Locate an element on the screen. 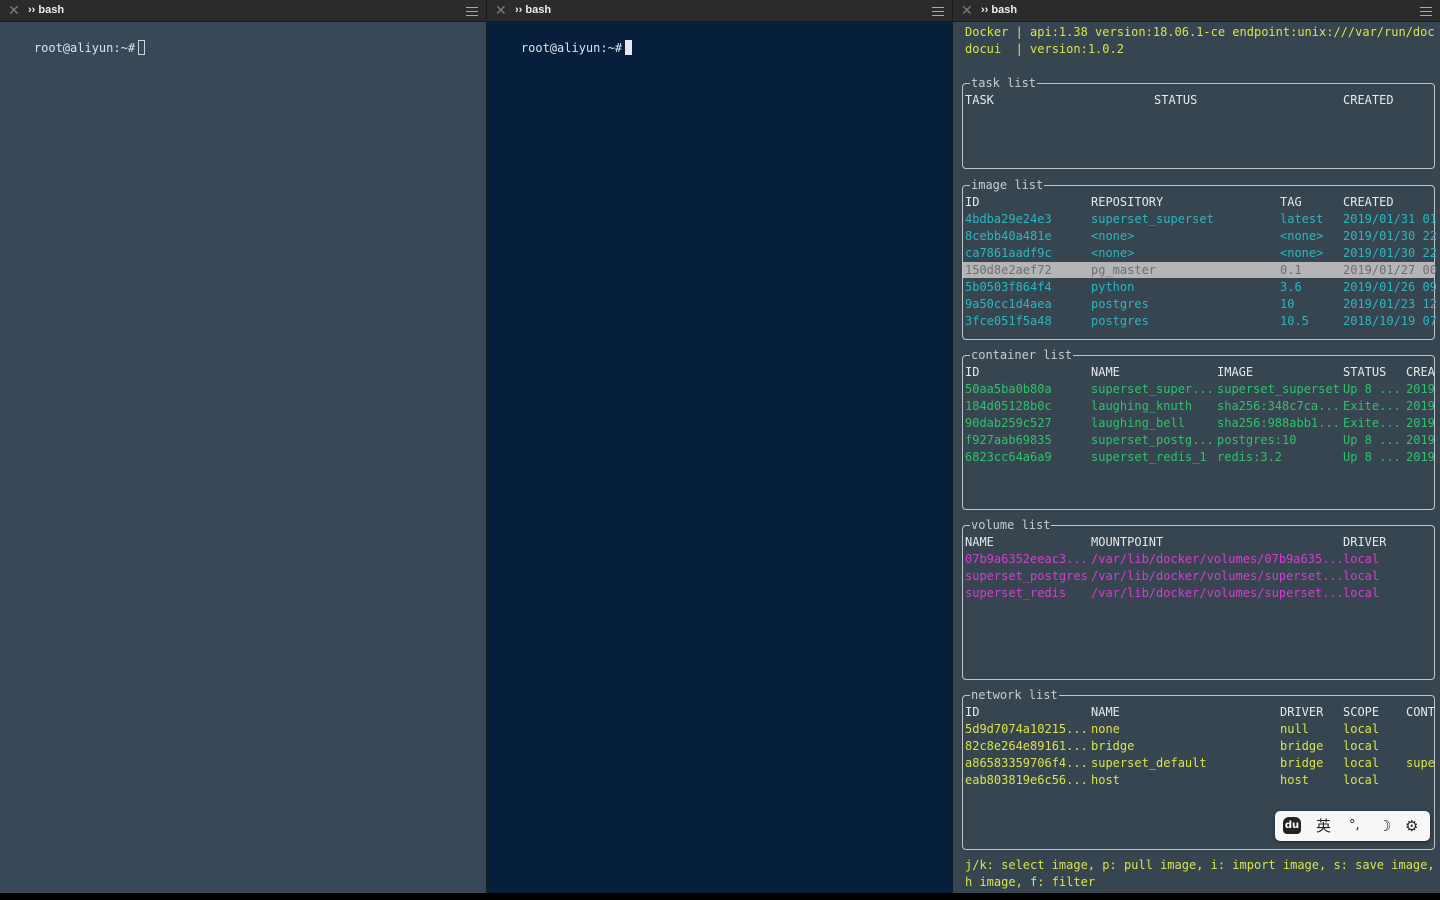 This screenshot has width=1440, height=900. language-toggle: 英 is located at coordinates (1323, 826).